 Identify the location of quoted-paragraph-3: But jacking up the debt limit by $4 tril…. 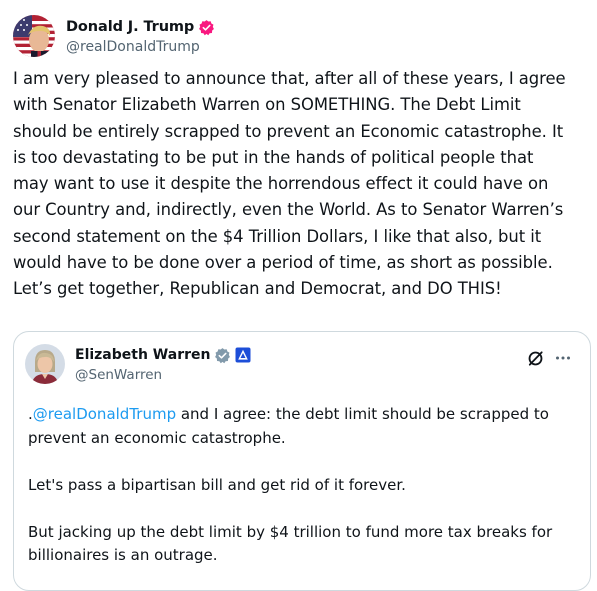
(290, 543).